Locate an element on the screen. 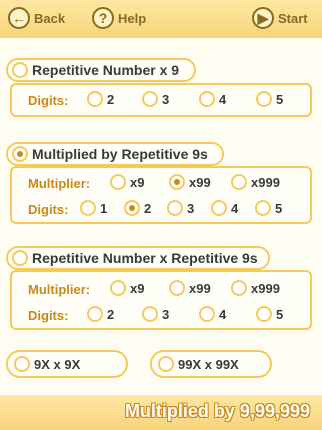 This screenshot has height=430, width=322. section-3-title: Repetitive Number x Repetitive 9s is located at coordinates (138, 258).